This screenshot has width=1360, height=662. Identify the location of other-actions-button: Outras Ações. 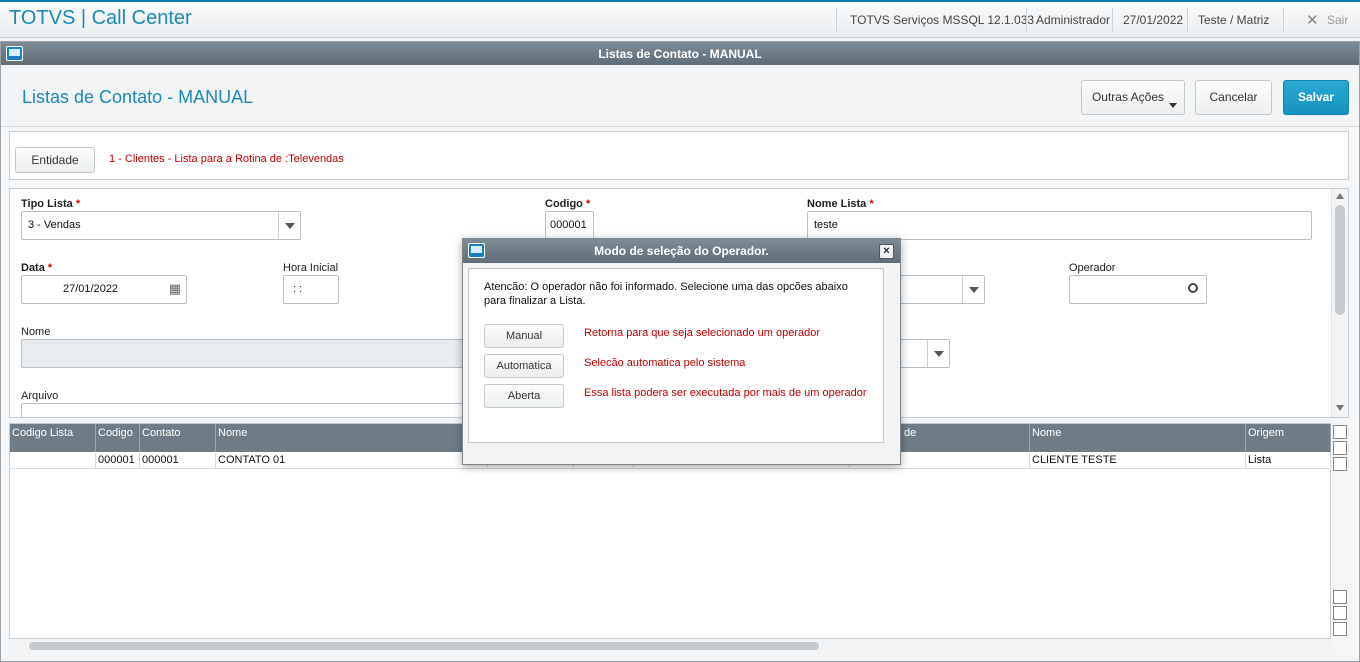
(1133, 97).